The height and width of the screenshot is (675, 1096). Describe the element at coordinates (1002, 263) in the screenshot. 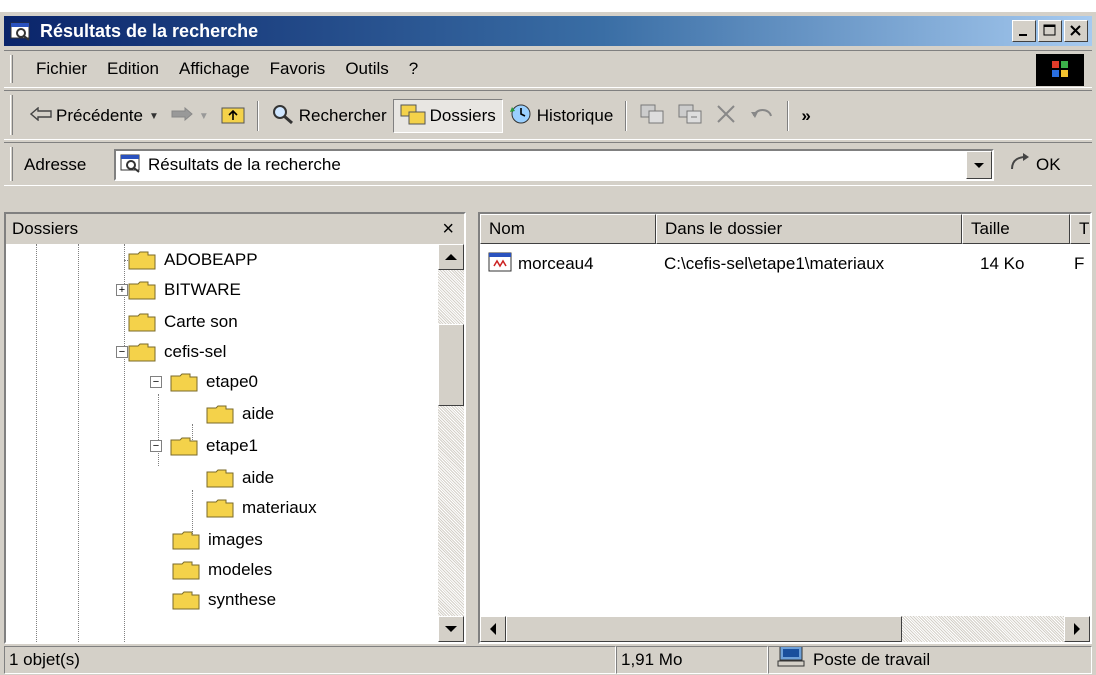

I see `result-size: 14 Ko` at that location.